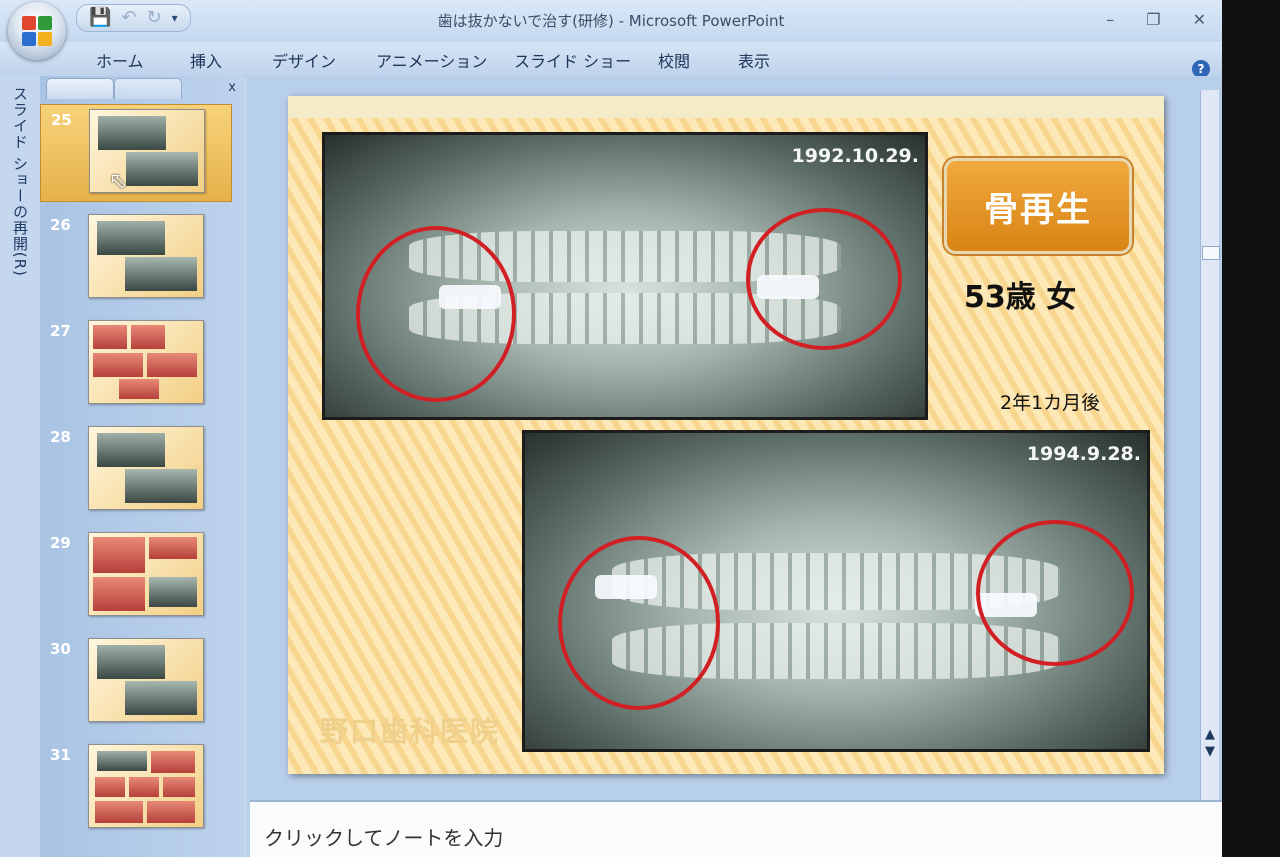 The height and width of the screenshot is (857, 1280). What do you see at coordinates (726, 107) in the screenshot?
I see `slide-top-band` at bounding box center [726, 107].